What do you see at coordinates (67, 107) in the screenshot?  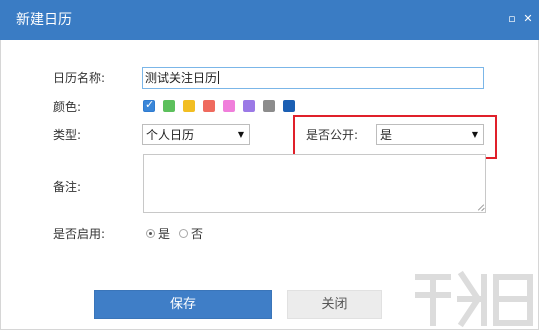 I see `color-label: 颜色:` at bounding box center [67, 107].